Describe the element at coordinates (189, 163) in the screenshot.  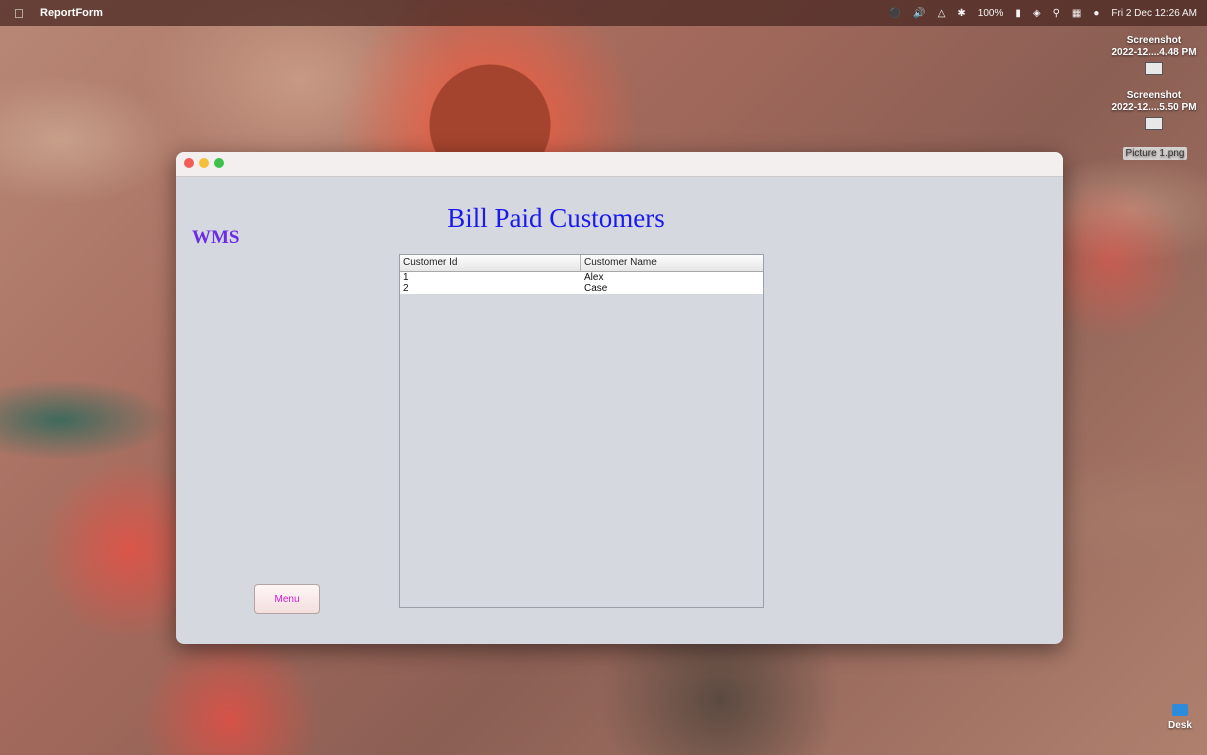
I see `close-button` at that location.